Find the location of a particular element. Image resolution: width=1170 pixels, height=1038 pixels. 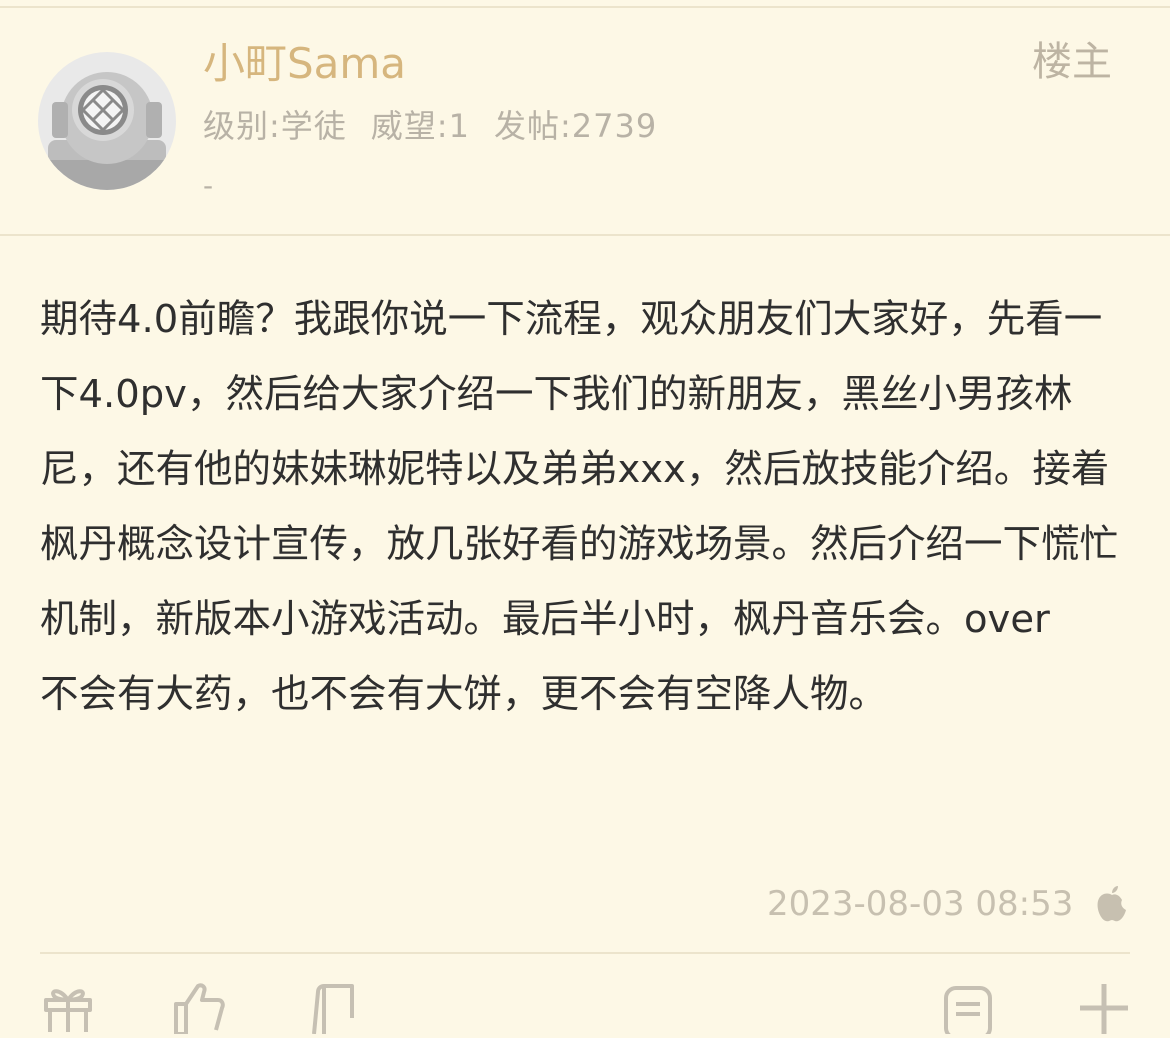

apple-icon is located at coordinates (1112, 903).